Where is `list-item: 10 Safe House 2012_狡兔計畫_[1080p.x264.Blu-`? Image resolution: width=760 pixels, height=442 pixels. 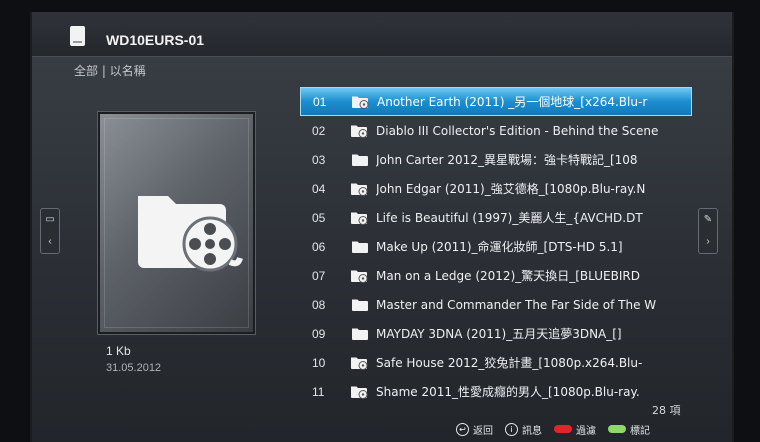 list-item: 10 Safe House 2012_狡兔計畫_[1080p.x264.Blu- is located at coordinates (496, 362).